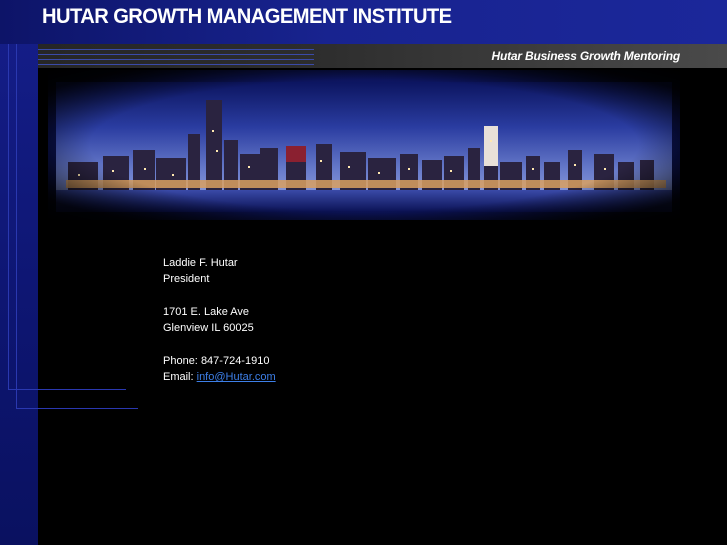  What do you see at coordinates (180, 360) in the screenshot?
I see `phone-label: Phone:` at bounding box center [180, 360].